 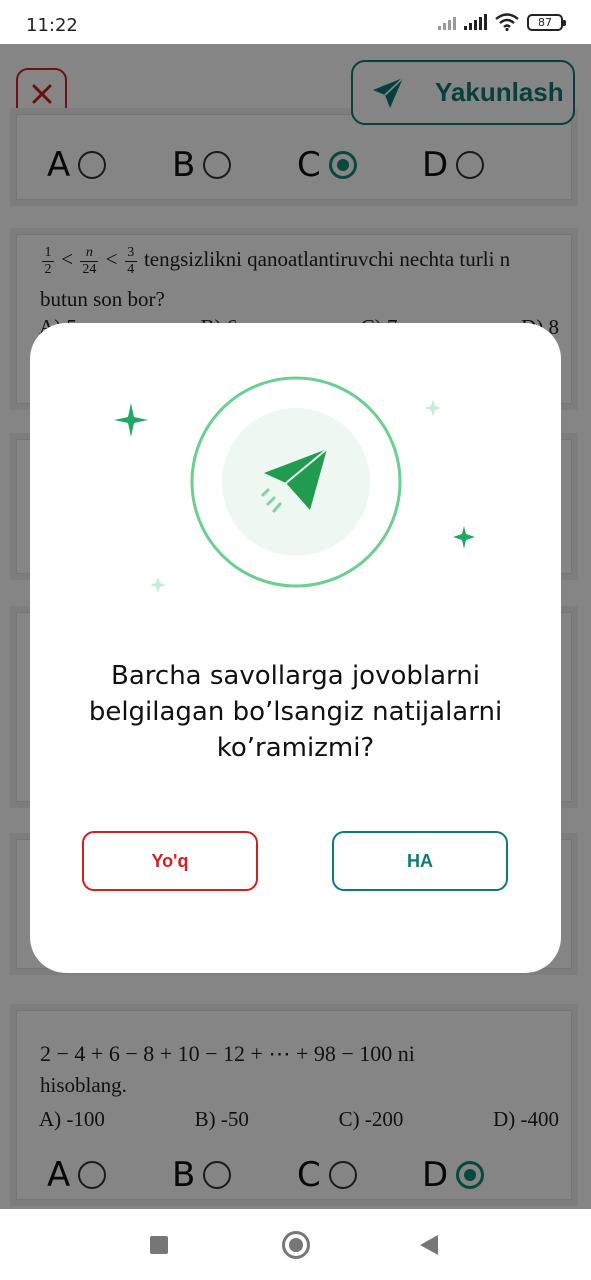 What do you see at coordinates (475, 22) in the screenshot?
I see `signal-icon` at bounding box center [475, 22].